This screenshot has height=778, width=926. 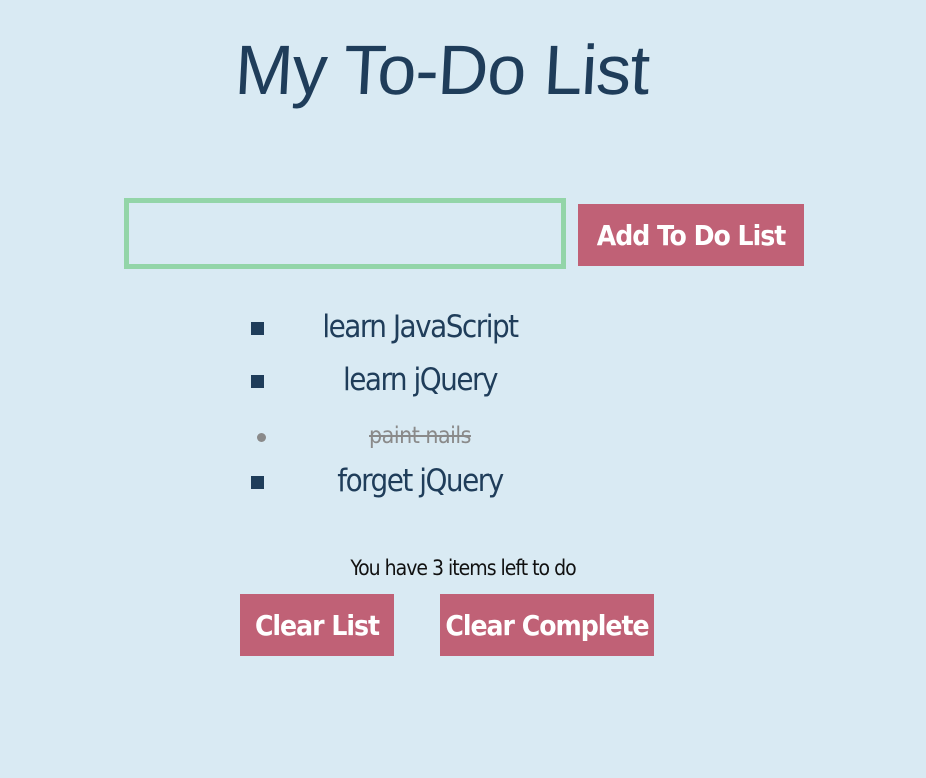 I want to click on todo-item-label: learn jQuery, so click(x=420, y=380).